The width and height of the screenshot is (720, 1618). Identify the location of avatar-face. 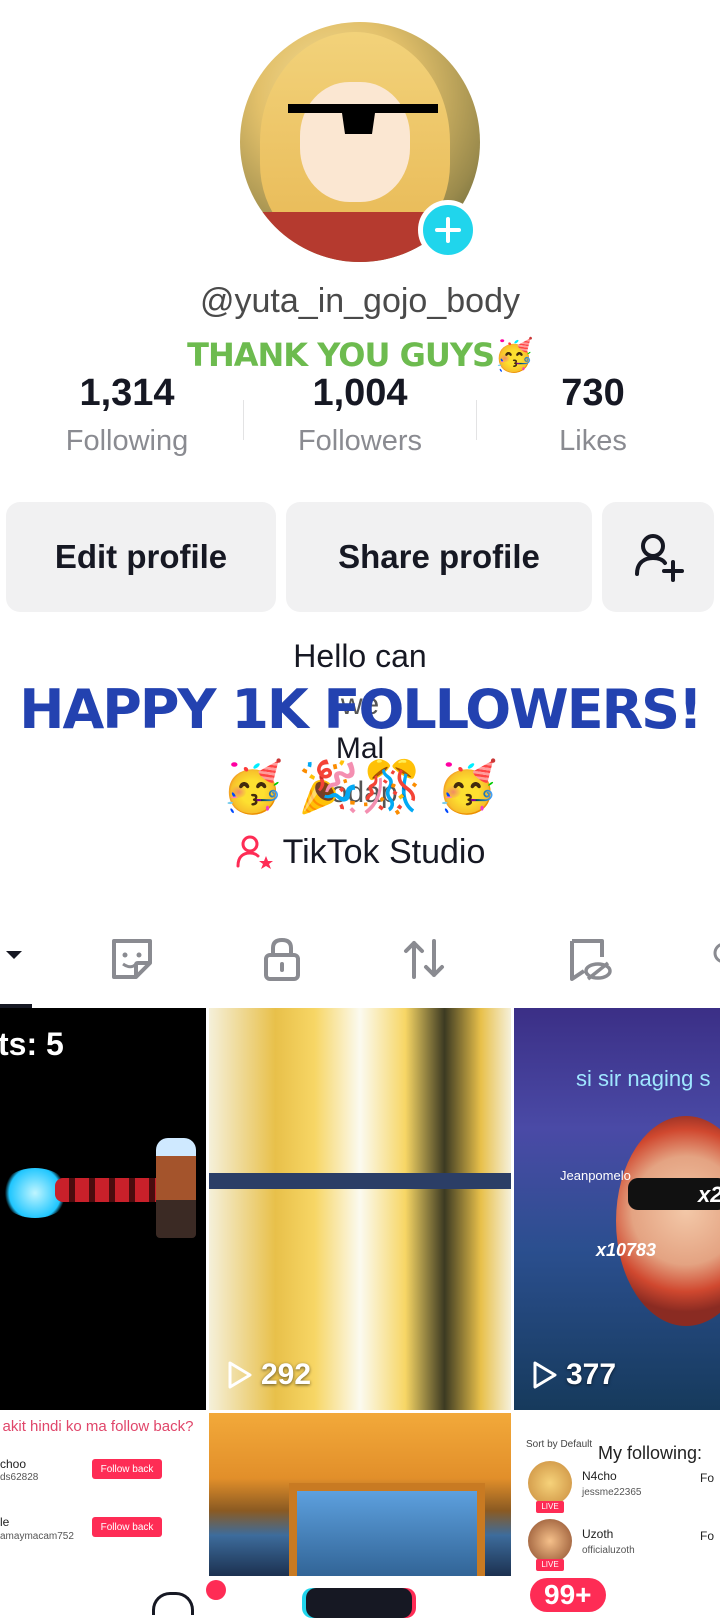
(355, 142).